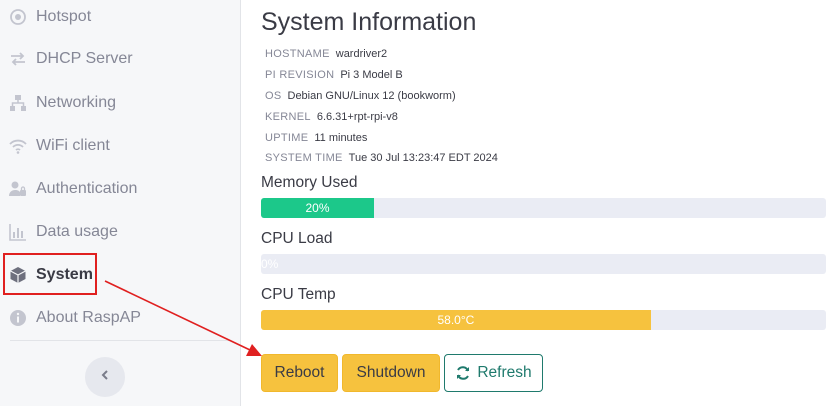  I want to click on hotspot-icon, so click(18, 17).